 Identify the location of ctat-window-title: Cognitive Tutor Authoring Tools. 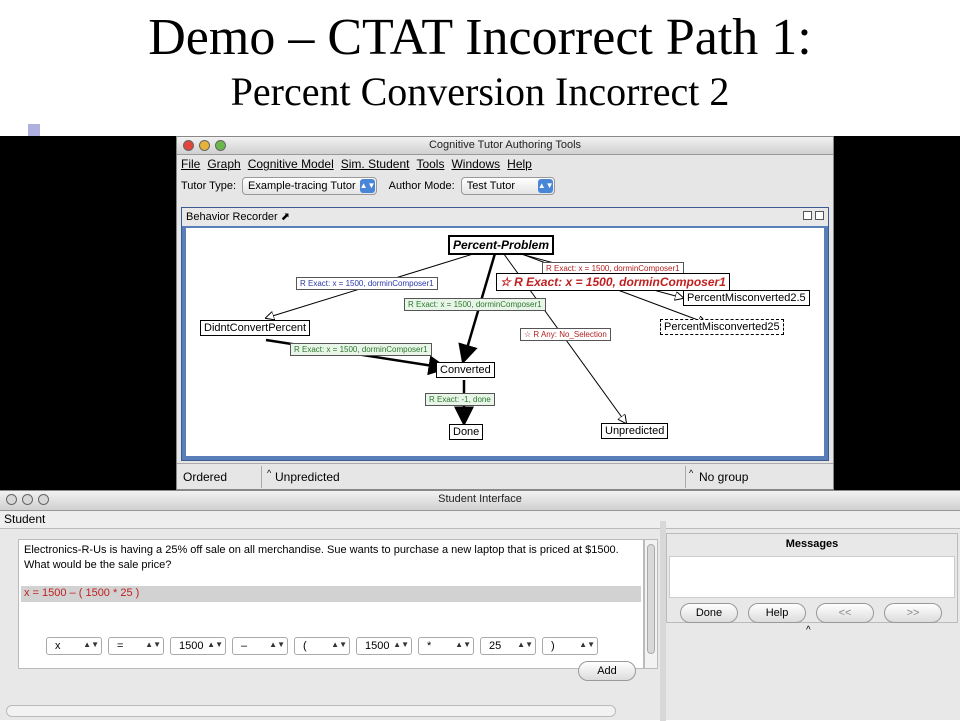
(505, 145).